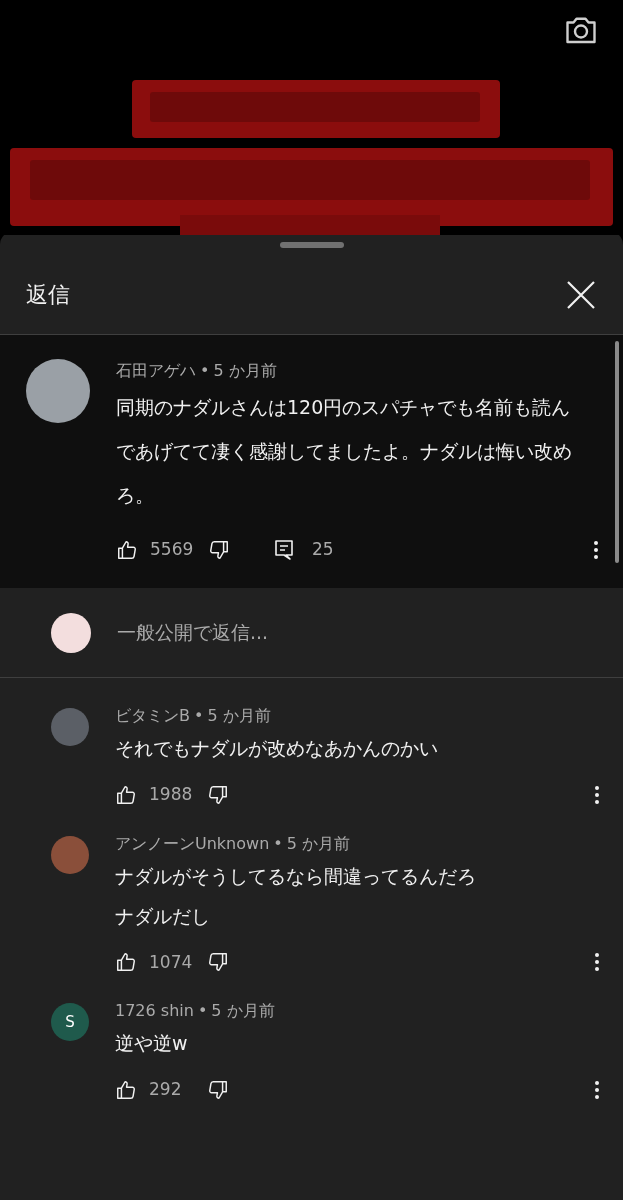 The width and height of the screenshot is (623, 1200). Describe the element at coordinates (344, 451) in the screenshot. I see `comment-text: 同期のナダルさんは120円のスパチャでも名前も読んであげてて凄く感謝してましたよ。ナダルは悔い改めろ。` at that location.